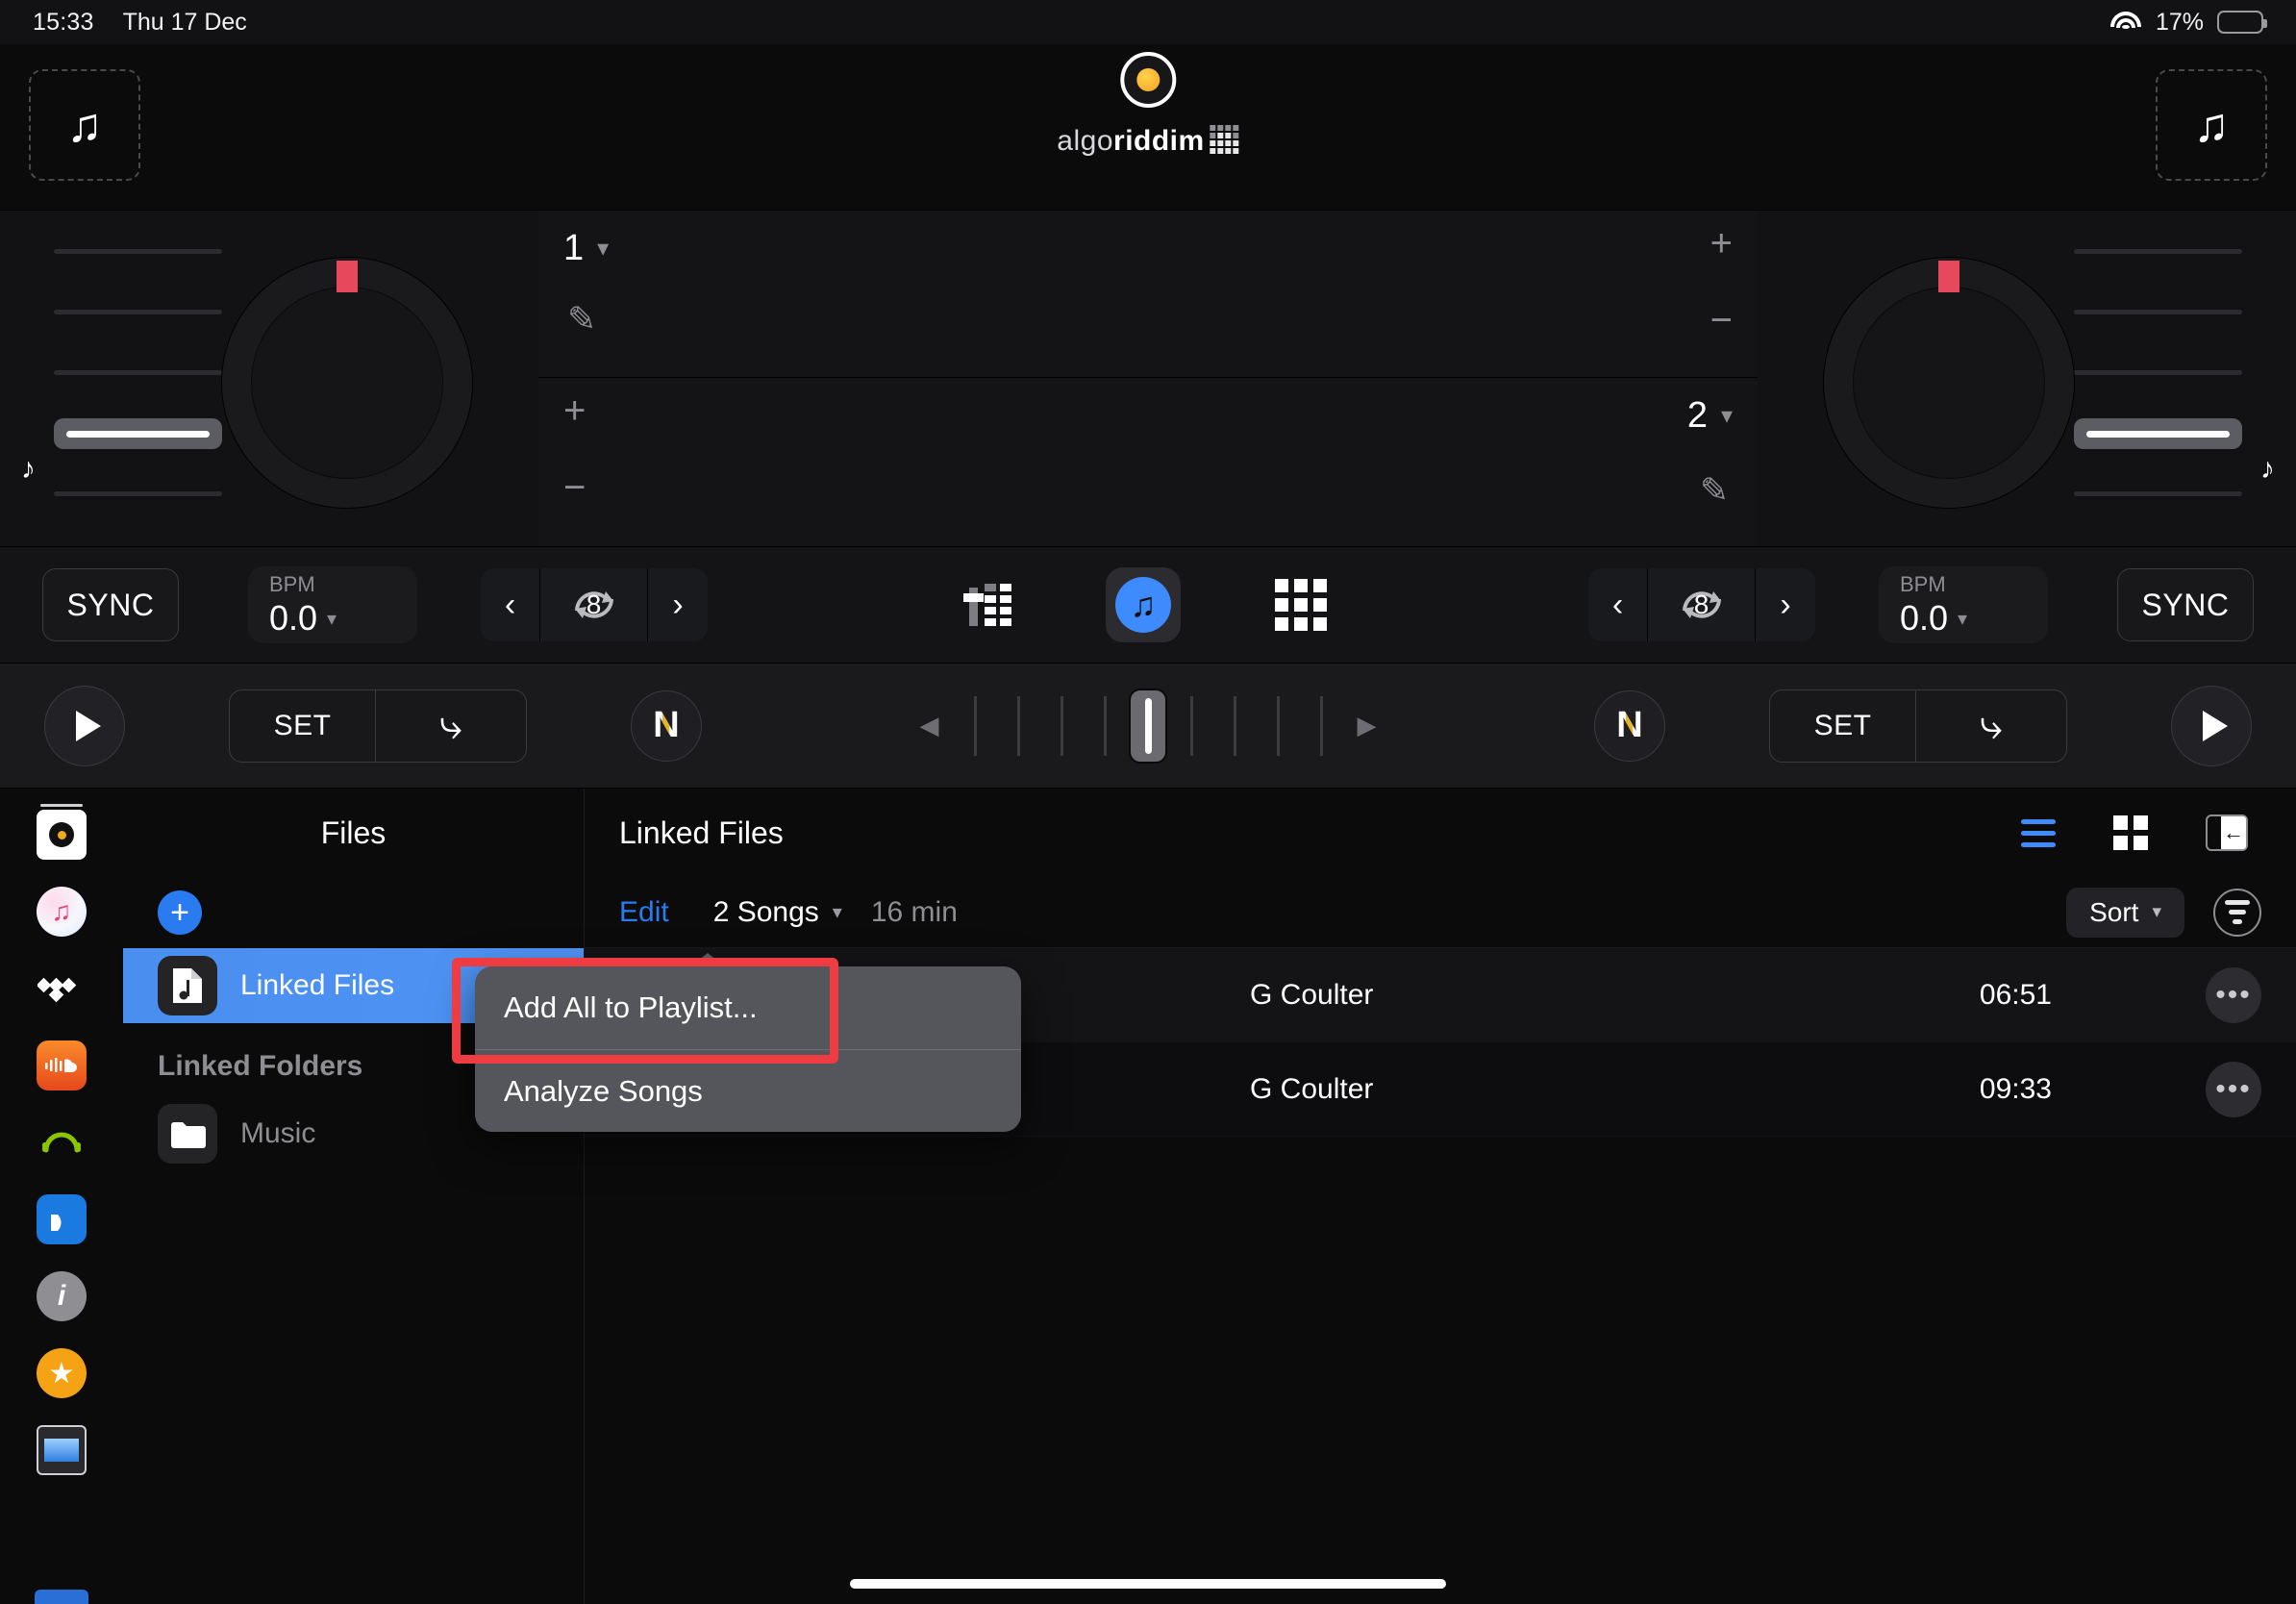 The image size is (2296, 1604). What do you see at coordinates (110, 604) in the screenshot?
I see `left-sync-button: SYNC` at bounding box center [110, 604].